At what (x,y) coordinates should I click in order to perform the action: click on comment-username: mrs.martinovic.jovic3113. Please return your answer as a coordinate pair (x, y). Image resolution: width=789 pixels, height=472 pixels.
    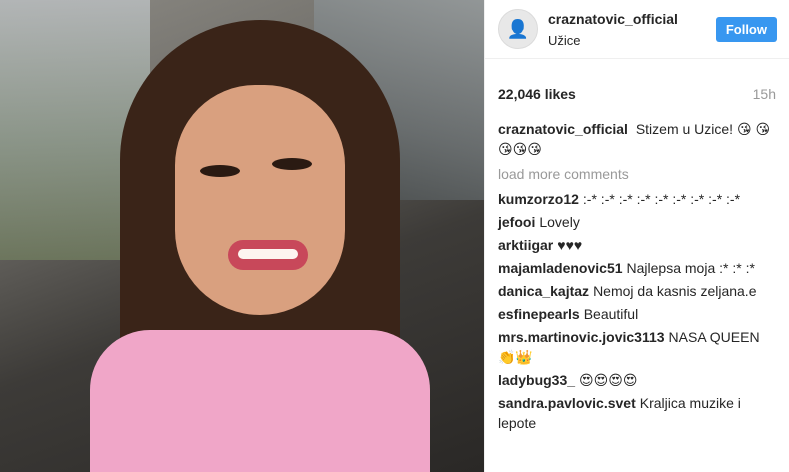
    Looking at the image, I should click on (581, 337).